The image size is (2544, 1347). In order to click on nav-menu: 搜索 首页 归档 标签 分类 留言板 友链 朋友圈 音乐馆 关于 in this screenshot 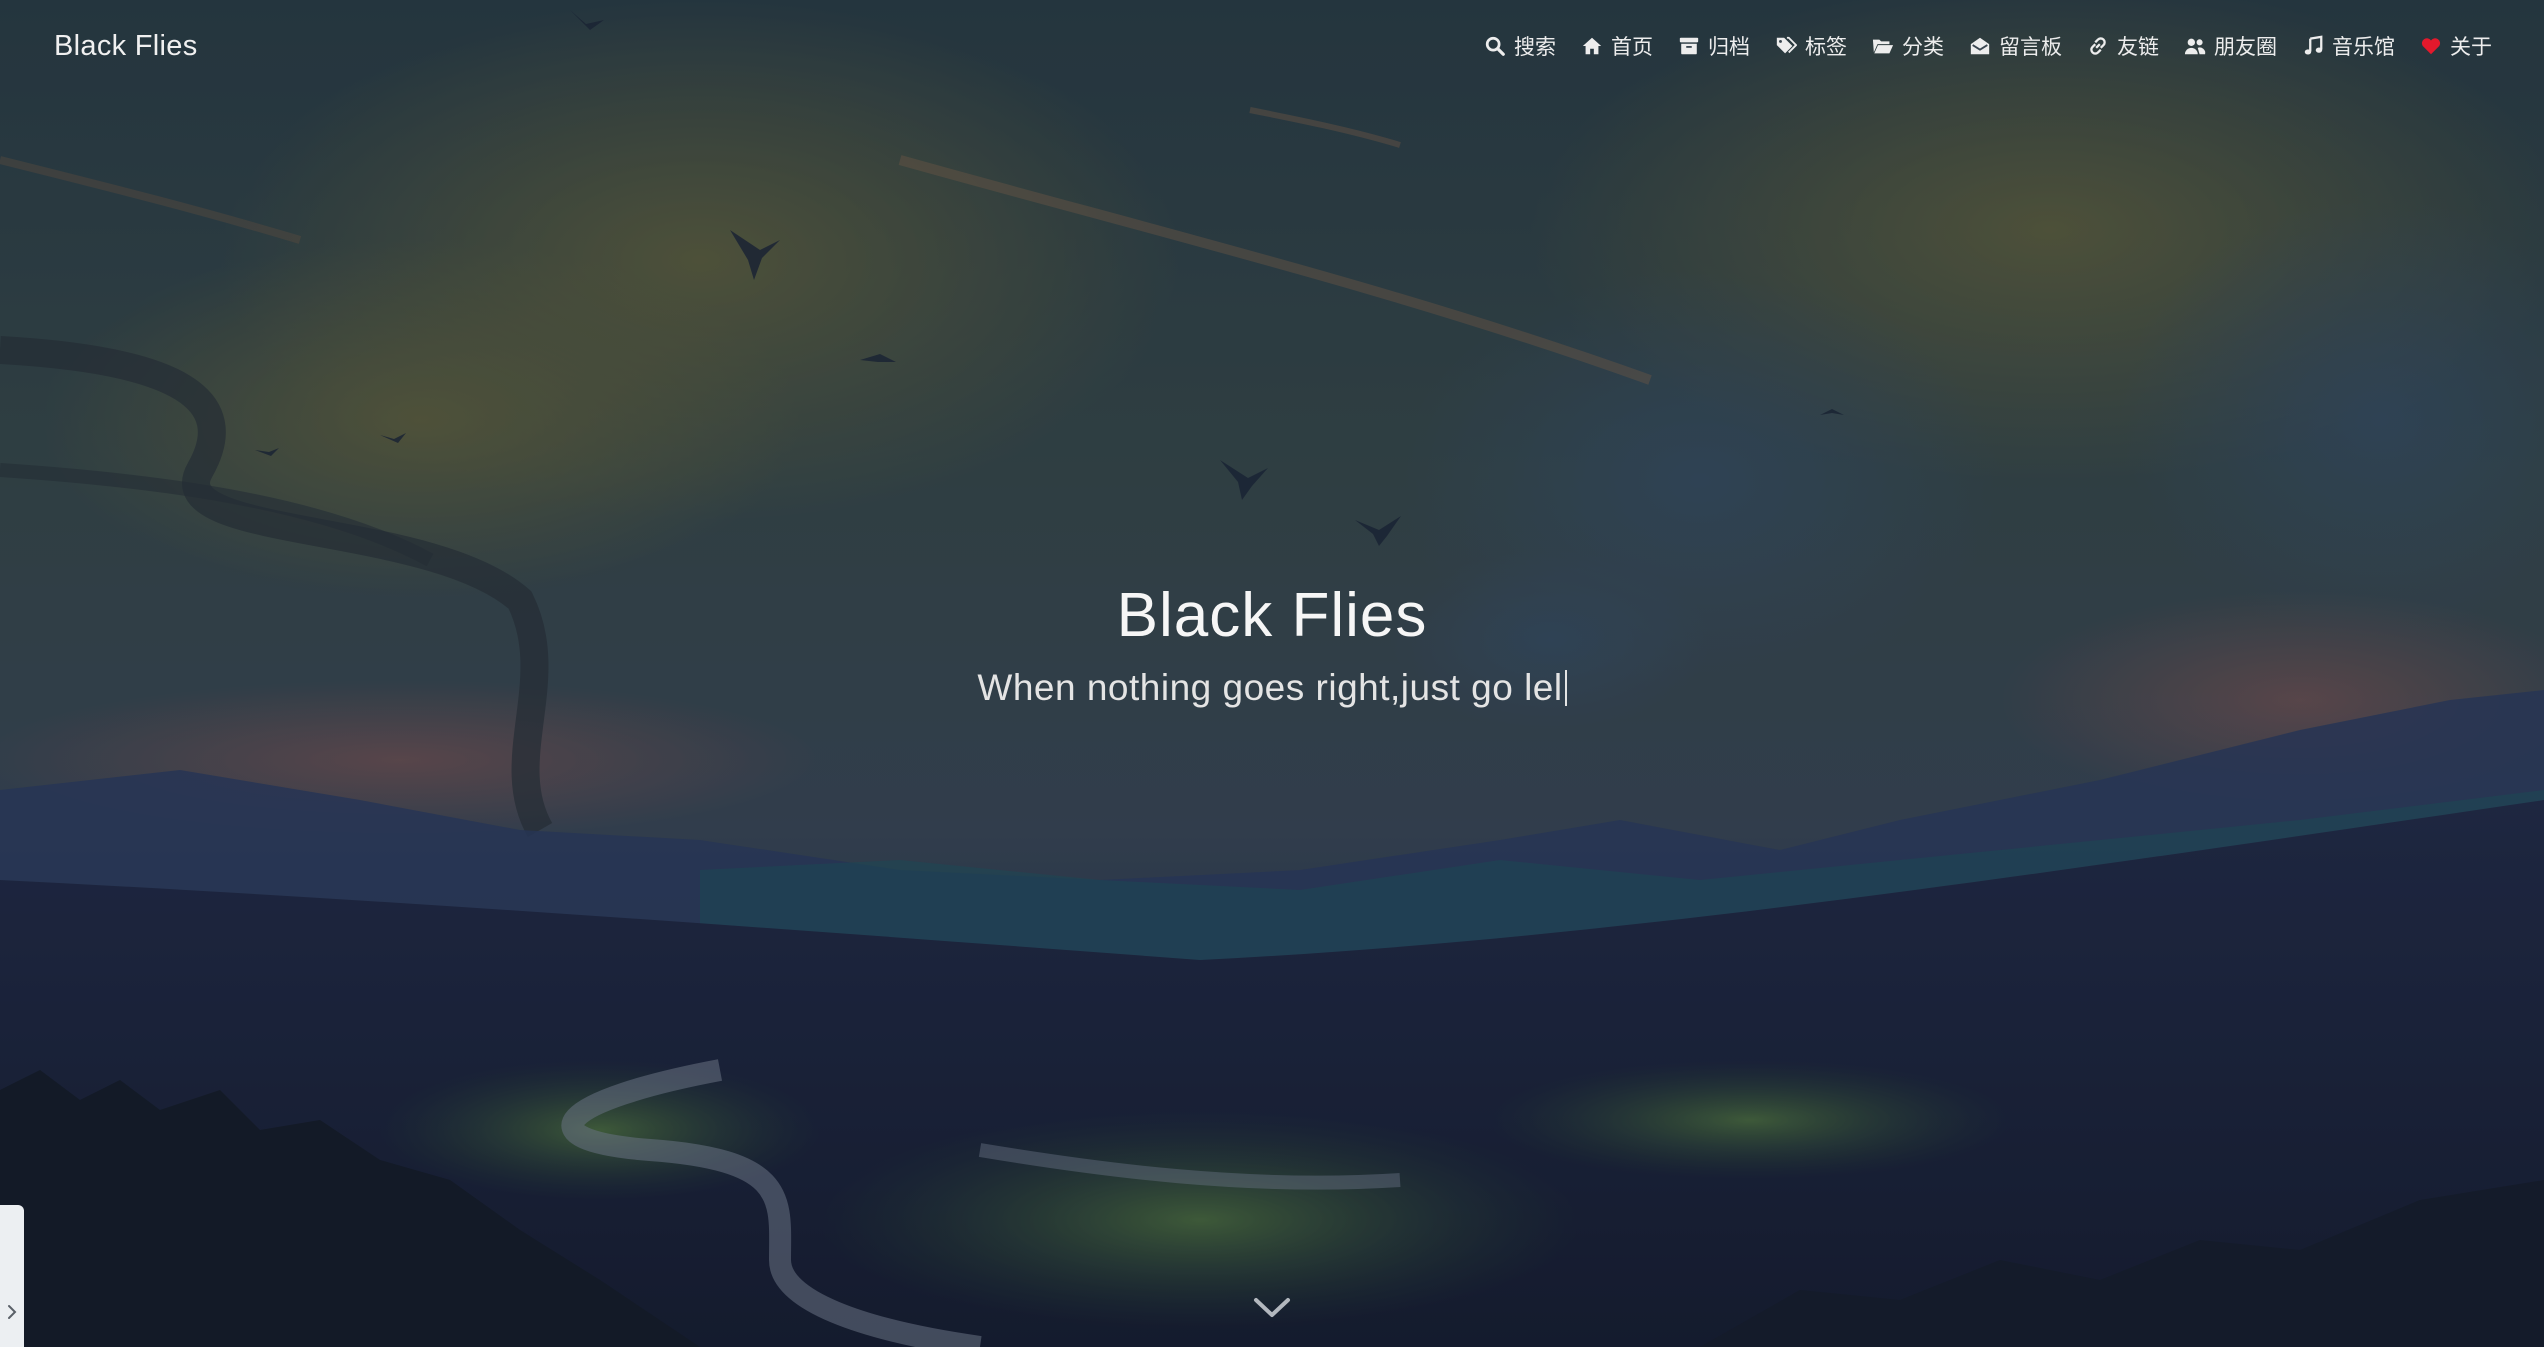, I will do `click(1987, 46)`.